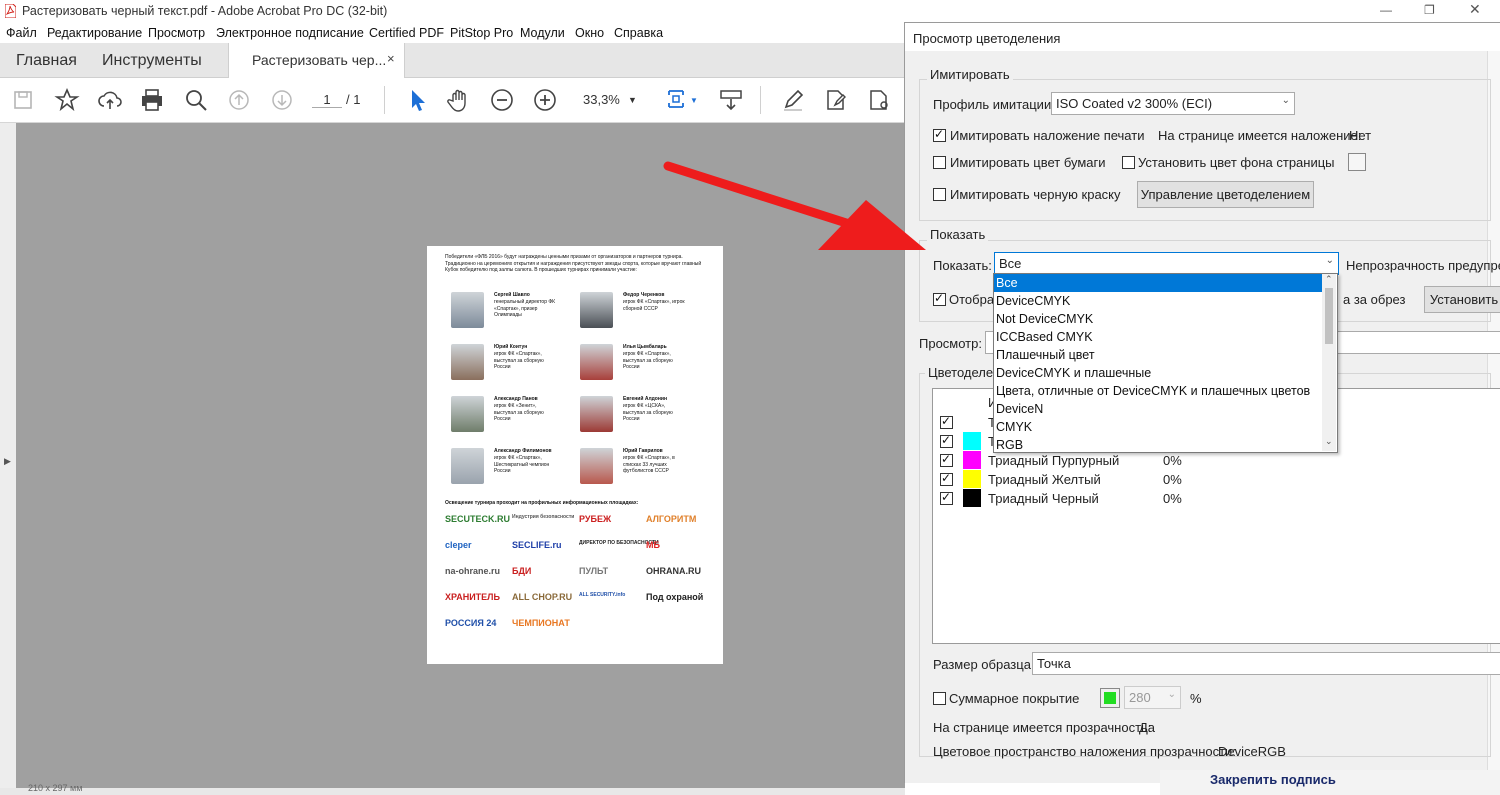 Image resolution: width=1500 pixels, height=795 pixels. I want to click on menu-view: Просмотр, so click(176, 33).